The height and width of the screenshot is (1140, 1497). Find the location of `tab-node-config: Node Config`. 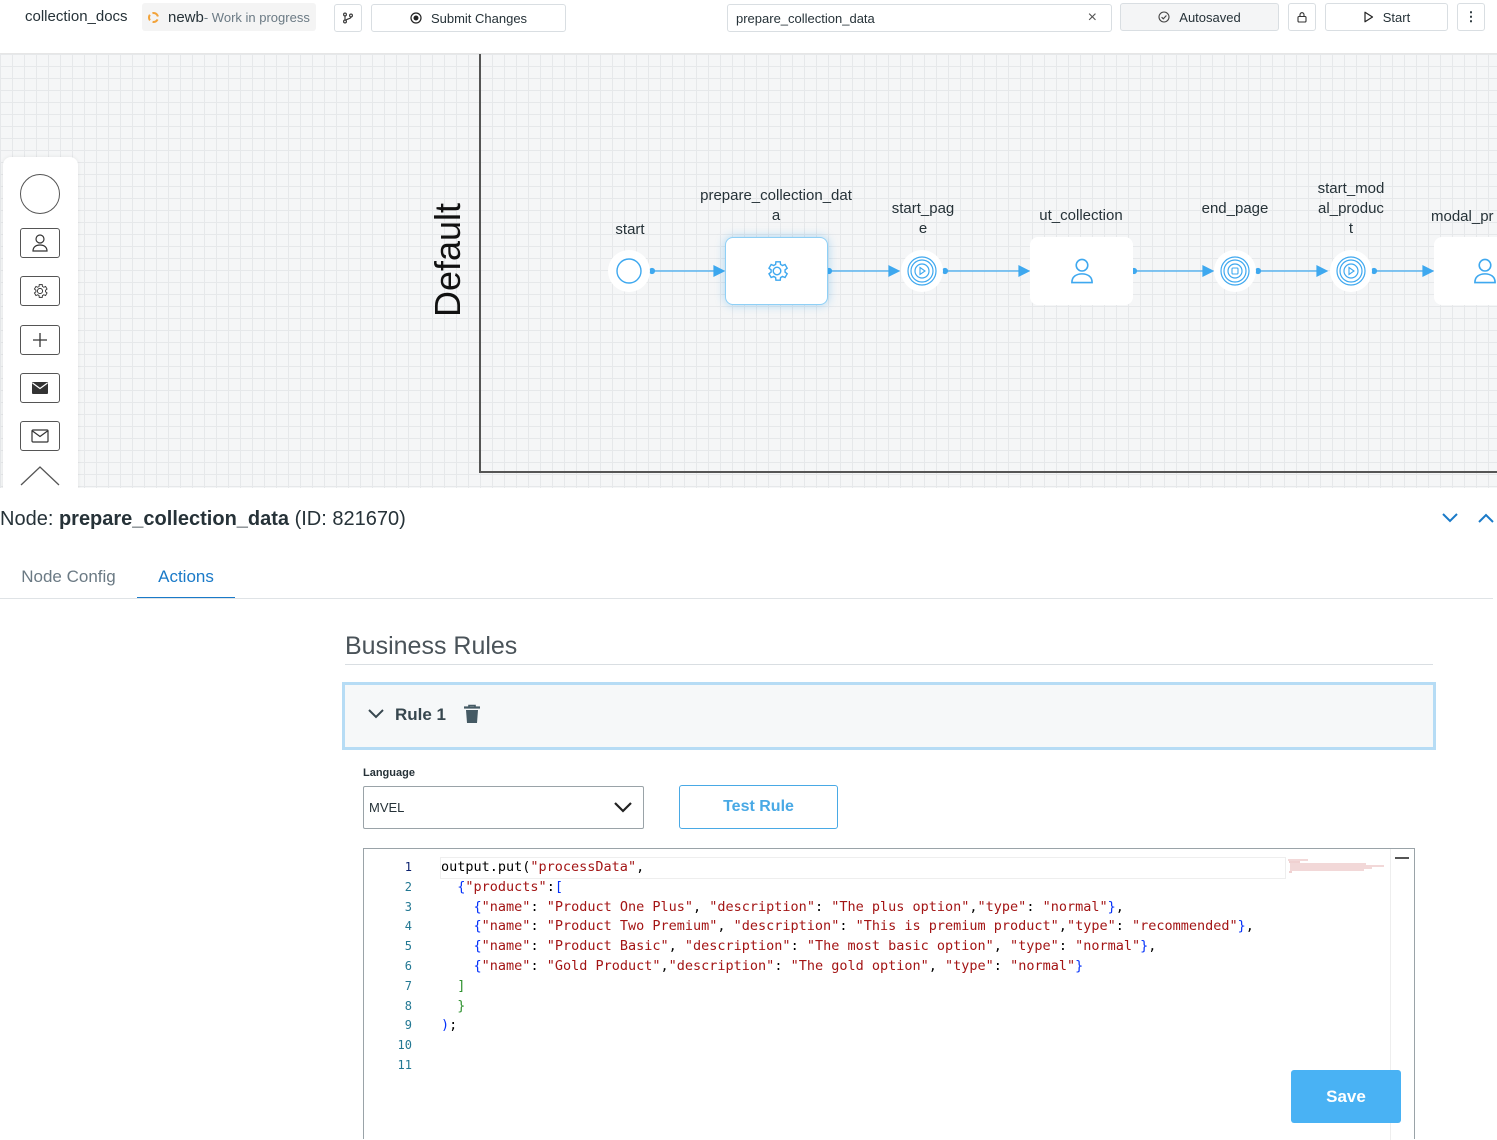

tab-node-config: Node Config is located at coordinates (68, 577).